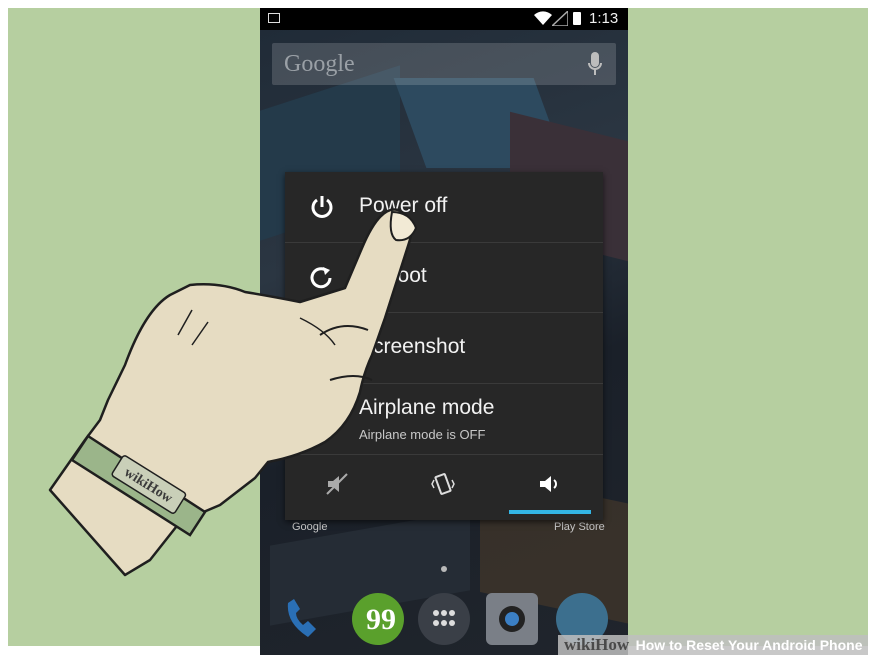 The height and width of the screenshot is (655, 870). I want to click on hangouts-app-icon: 99, so click(378, 619).